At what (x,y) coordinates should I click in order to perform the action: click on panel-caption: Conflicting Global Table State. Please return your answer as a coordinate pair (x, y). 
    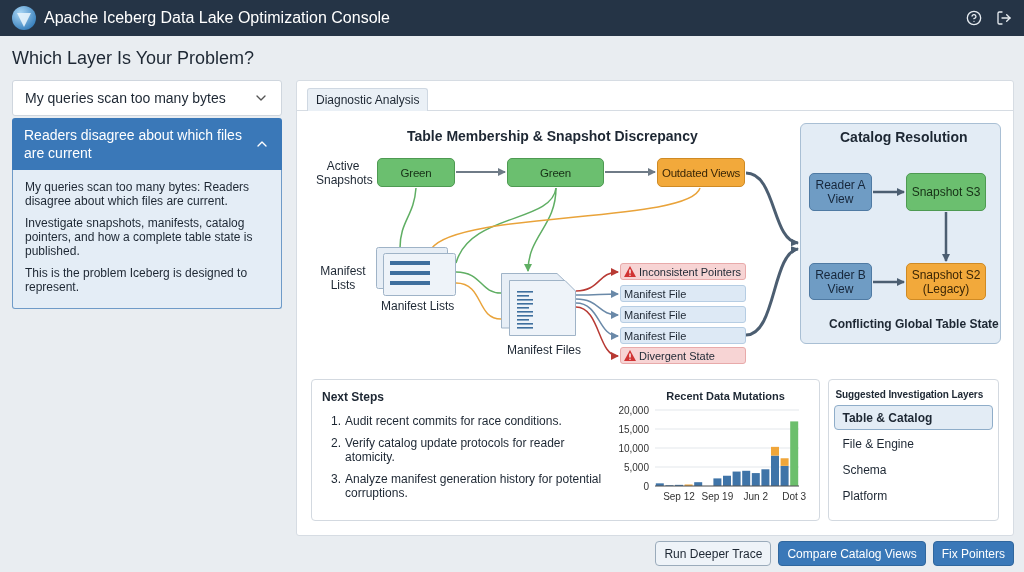
    Looking at the image, I should click on (914, 324).